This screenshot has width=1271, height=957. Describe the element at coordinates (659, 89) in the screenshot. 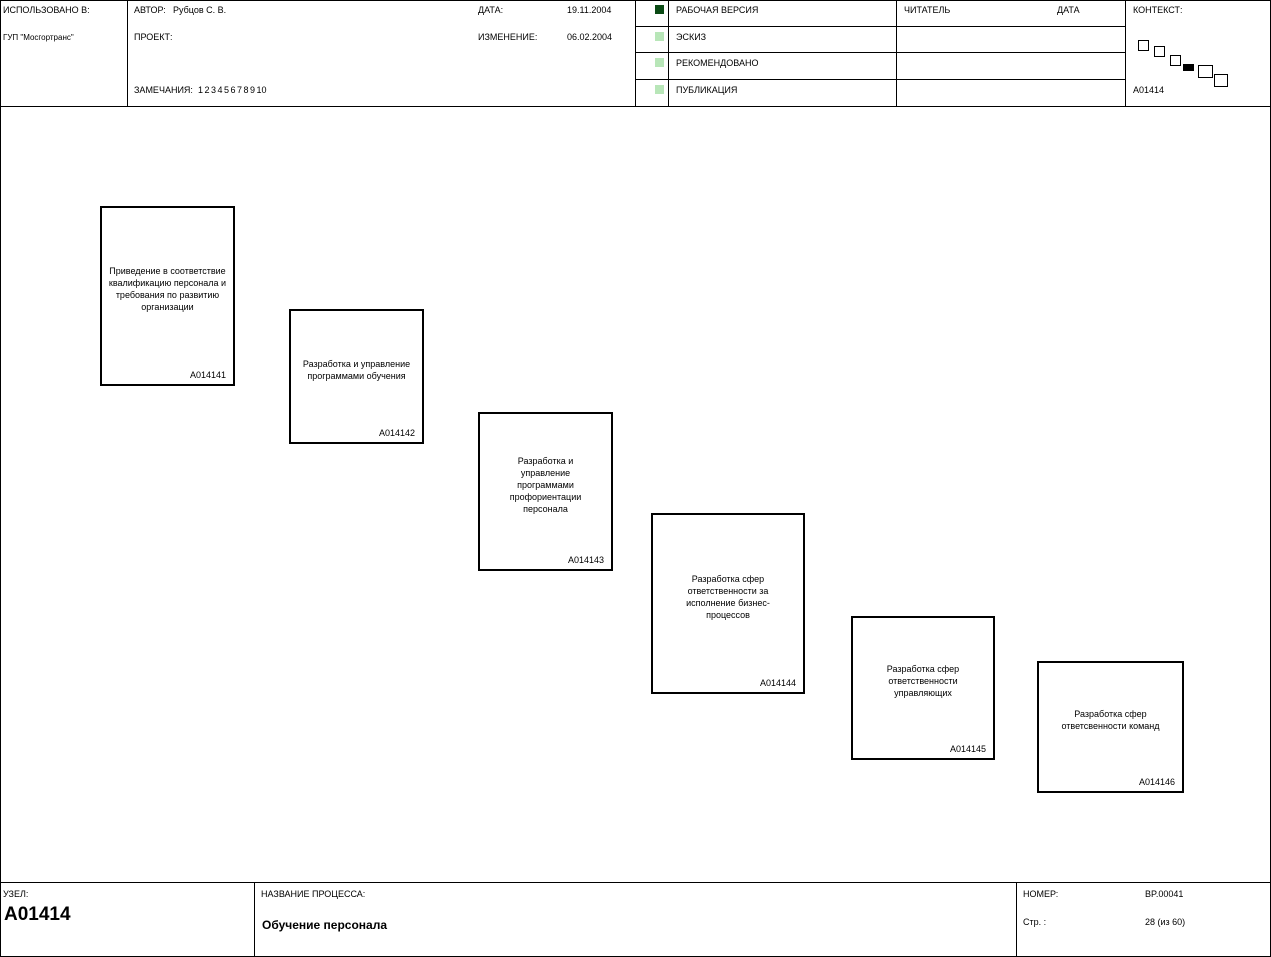

I see `status-checkbox-publication` at that location.